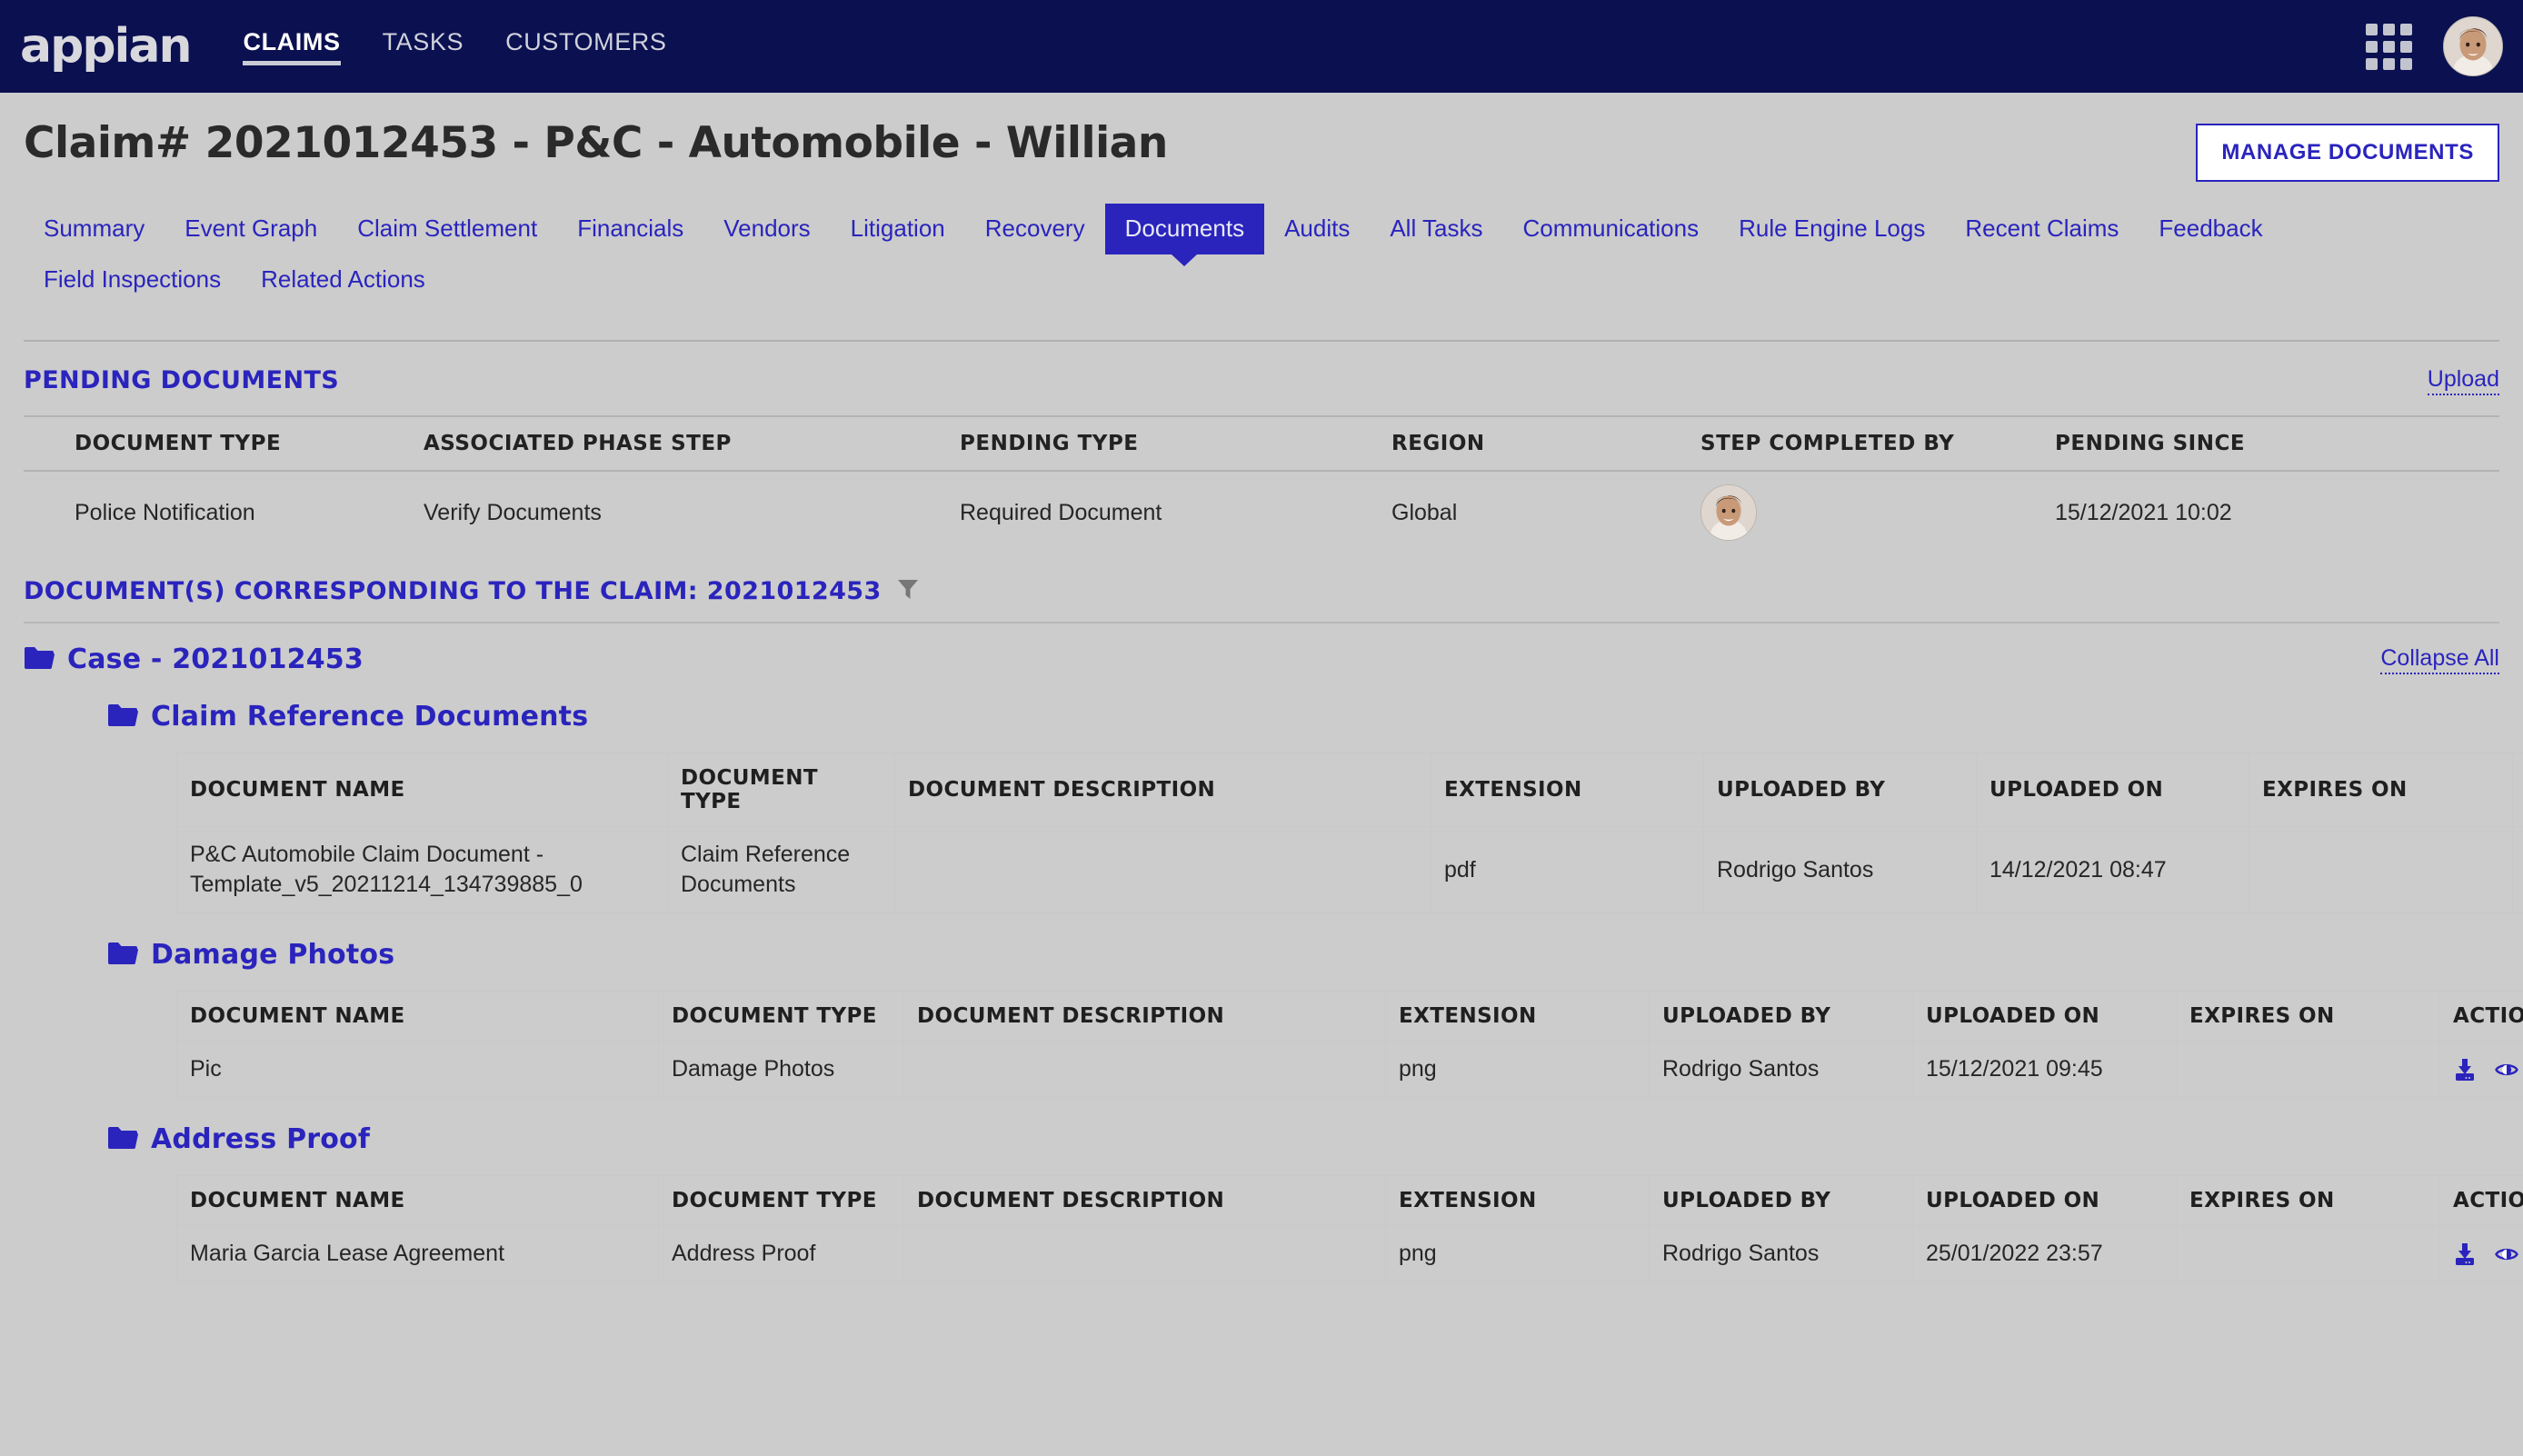  What do you see at coordinates (2042, 229) in the screenshot?
I see `tab-recent-claims: Recent Claims` at bounding box center [2042, 229].